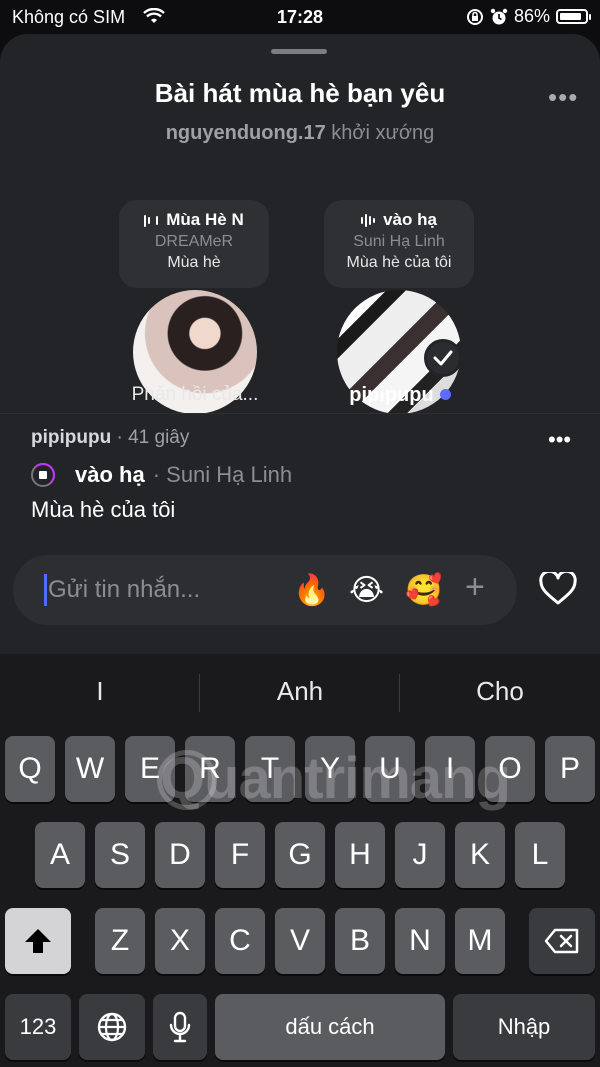  What do you see at coordinates (180, 855) in the screenshot?
I see `key-d: D` at bounding box center [180, 855].